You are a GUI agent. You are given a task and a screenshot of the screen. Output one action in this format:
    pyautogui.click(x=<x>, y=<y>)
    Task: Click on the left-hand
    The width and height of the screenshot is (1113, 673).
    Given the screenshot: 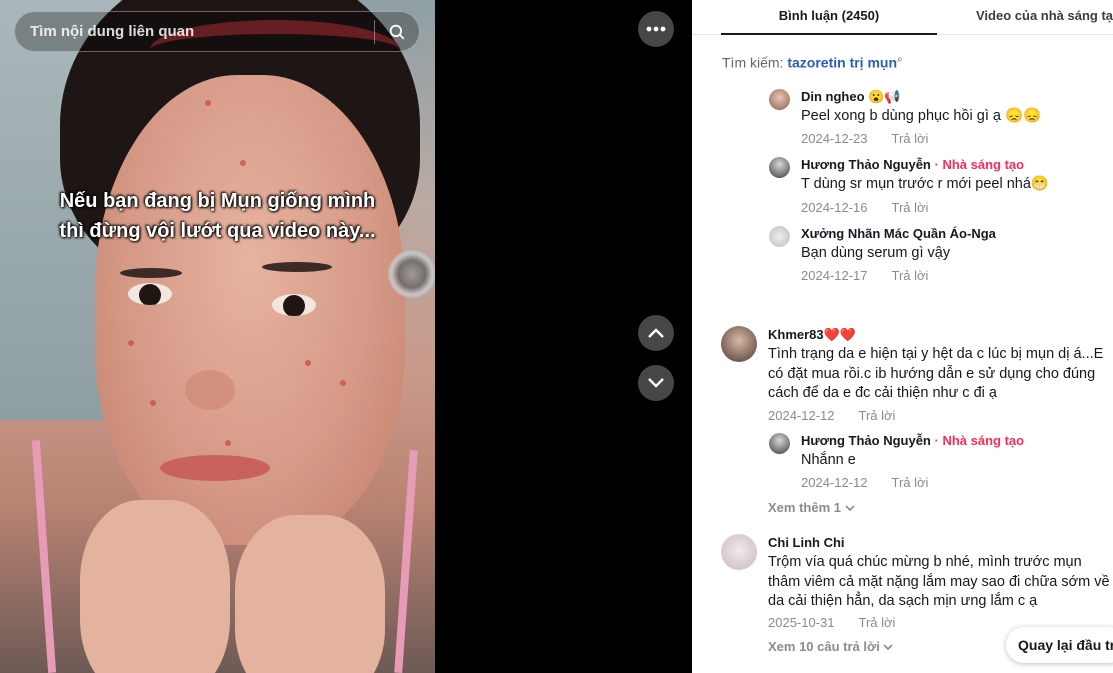 What is the action you would take?
    pyautogui.click(x=155, y=586)
    